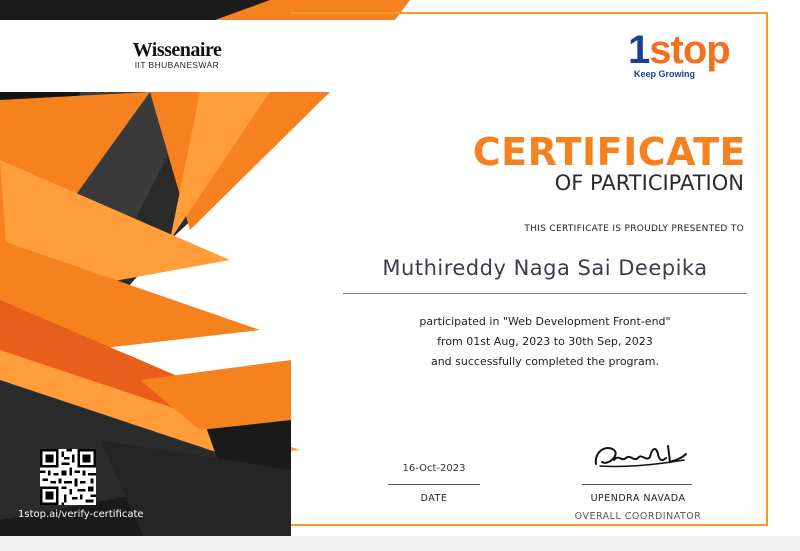 This screenshot has height=551, width=800. Describe the element at coordinates (177, 50) in the screenshot. I see `wissenaire-brand: Wissenaire` at that location.